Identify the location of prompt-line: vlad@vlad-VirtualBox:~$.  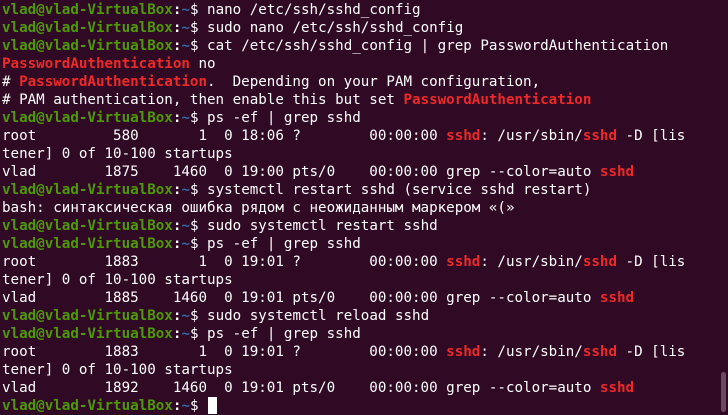
(360, 406).